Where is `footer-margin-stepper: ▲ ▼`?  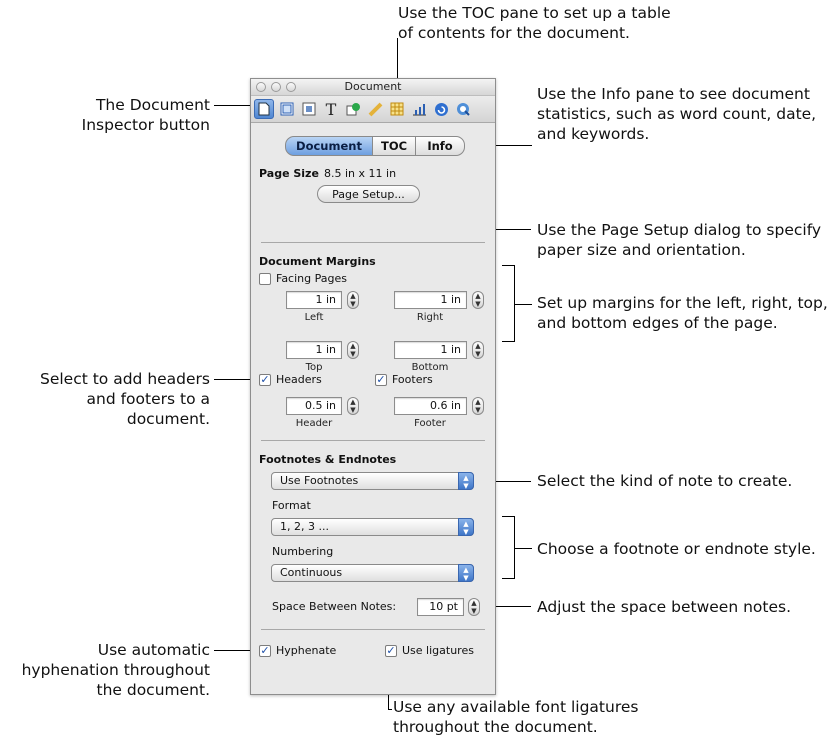 footer-margin-stepper: ▲ ▼ is located at coordinates (478, 406).